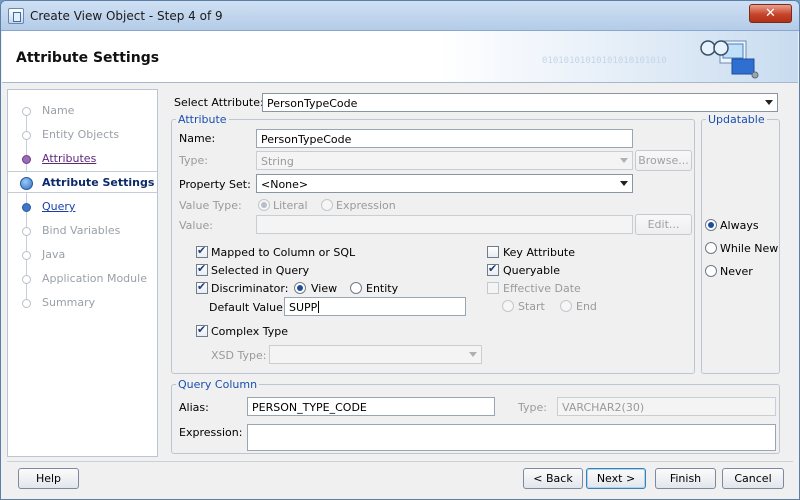  Describe the element at coordinates (248, 307) in the screenshot. I see `default-value-label: Default Value:` at that location.